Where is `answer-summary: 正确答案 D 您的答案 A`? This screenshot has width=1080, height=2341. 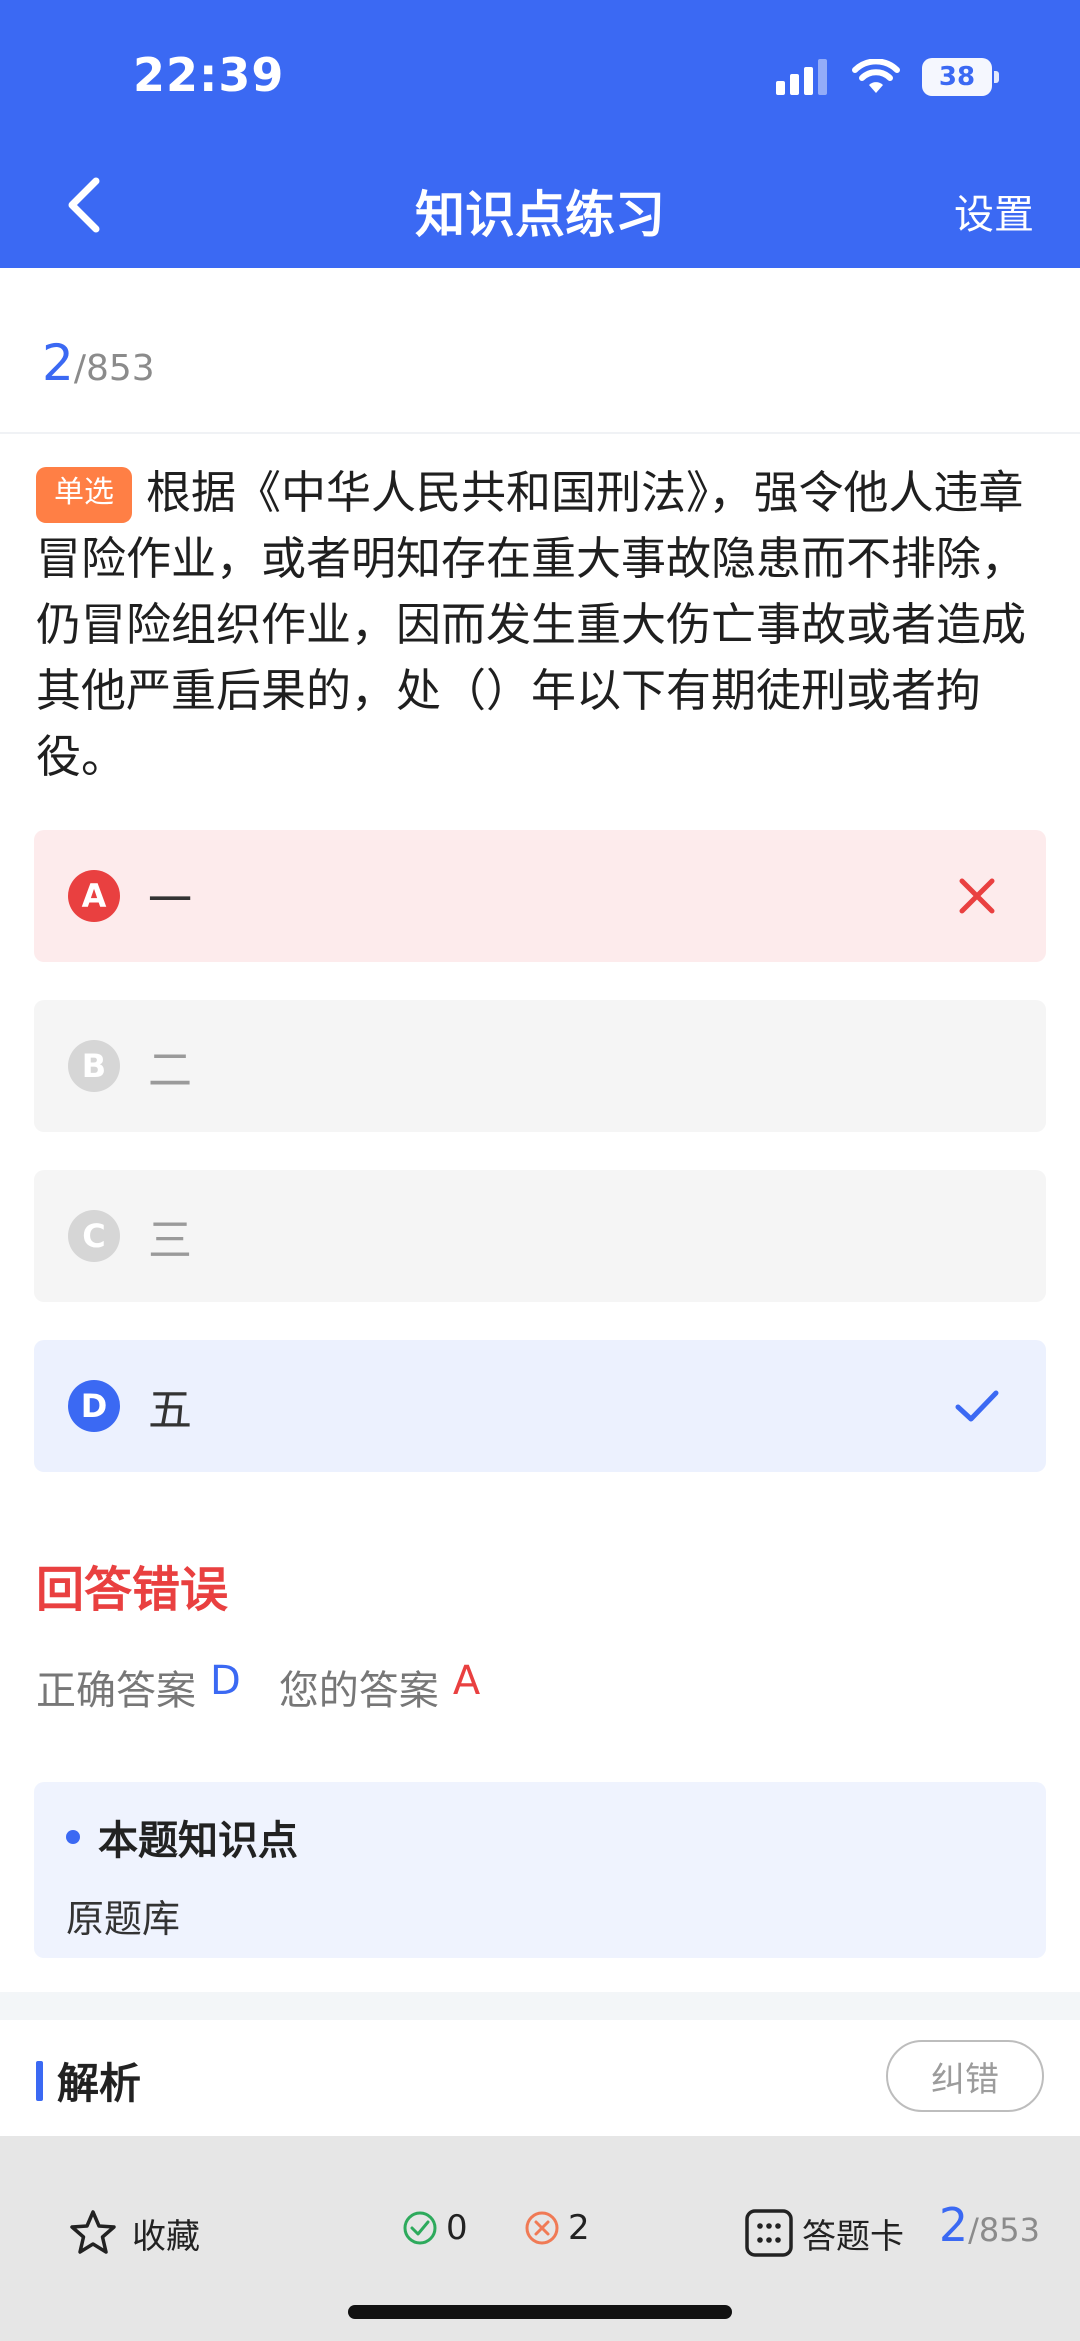
answer-summary: 正确答案 D 您的答案 A is located at coordinates (258, 1687).